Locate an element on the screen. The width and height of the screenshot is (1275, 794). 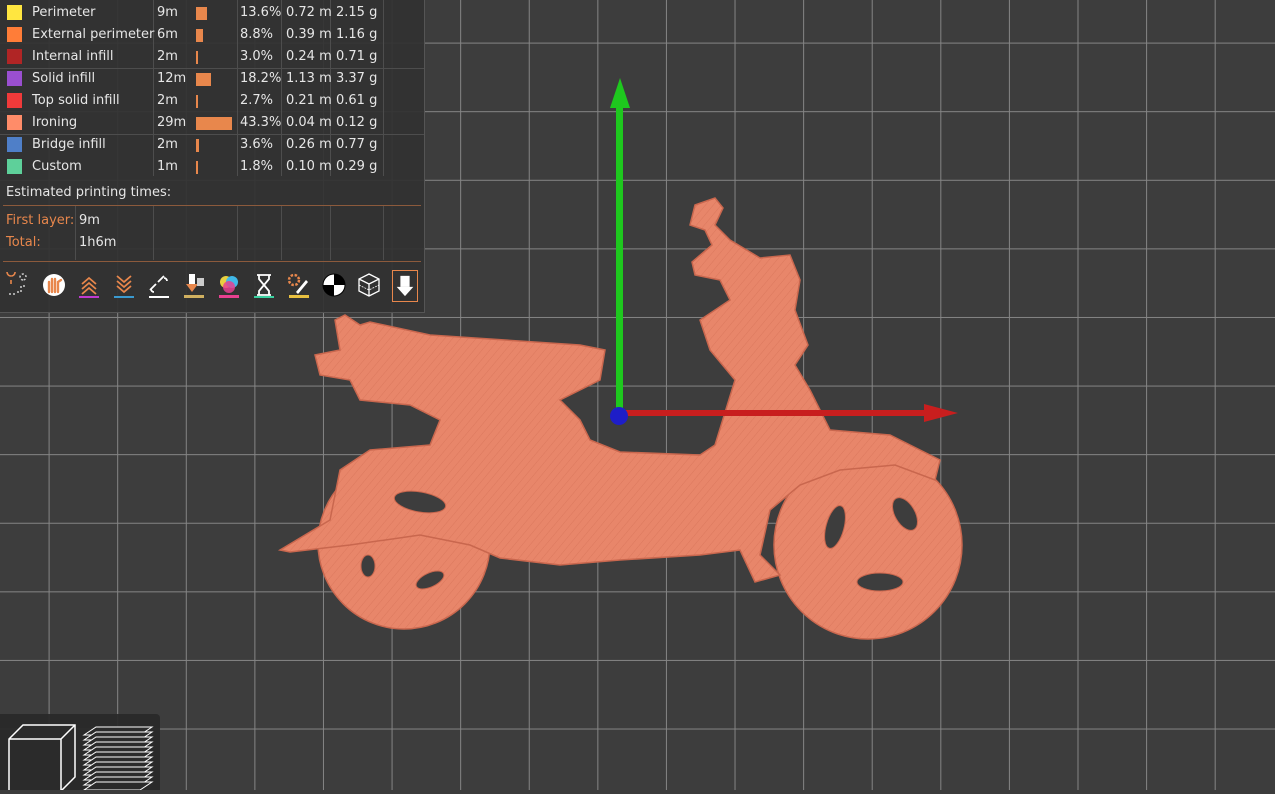
legend-row: Solid infill 12m 18.2% 1.13 m 3.37 g is located at coordinates (212, 79).